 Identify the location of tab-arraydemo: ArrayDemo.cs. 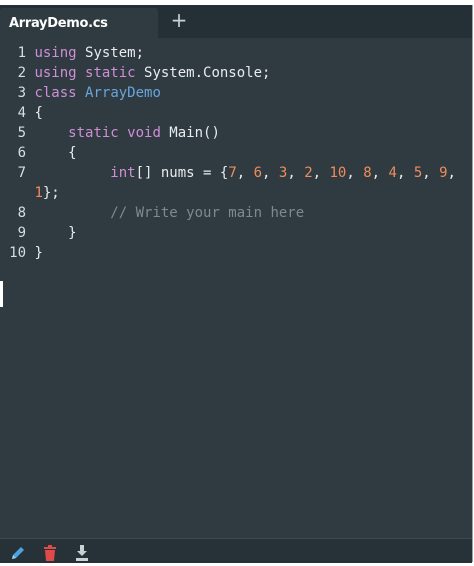
(79, 23).